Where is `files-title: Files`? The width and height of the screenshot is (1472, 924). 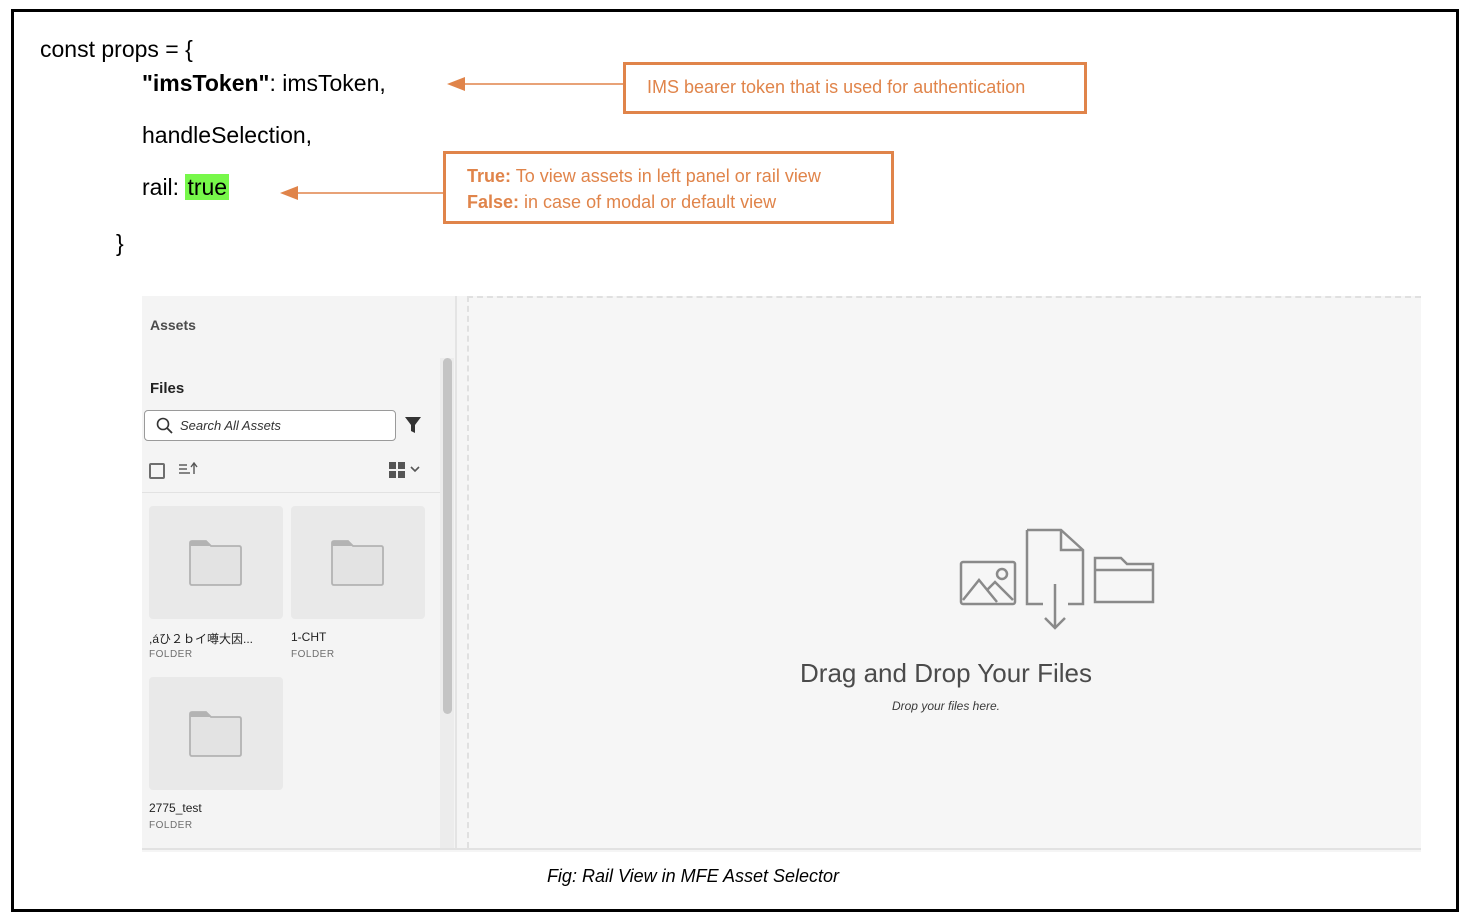 files-title: Files is located at coordinates (167, 388).